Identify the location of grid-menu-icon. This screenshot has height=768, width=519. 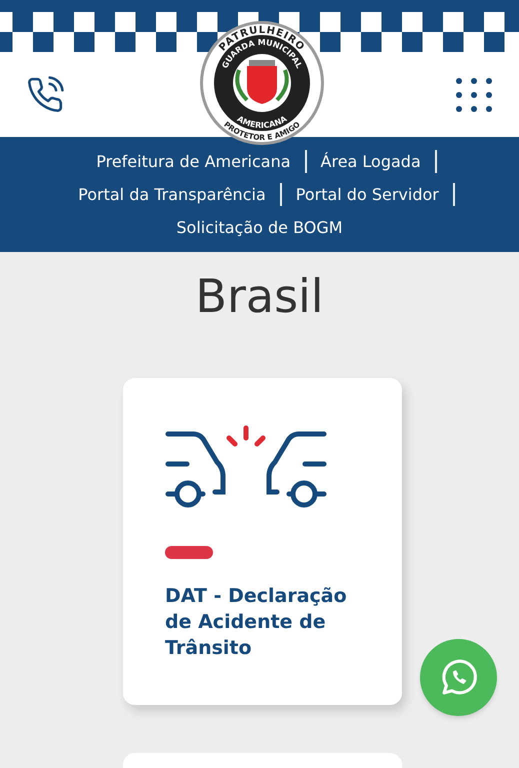
(474, 95).